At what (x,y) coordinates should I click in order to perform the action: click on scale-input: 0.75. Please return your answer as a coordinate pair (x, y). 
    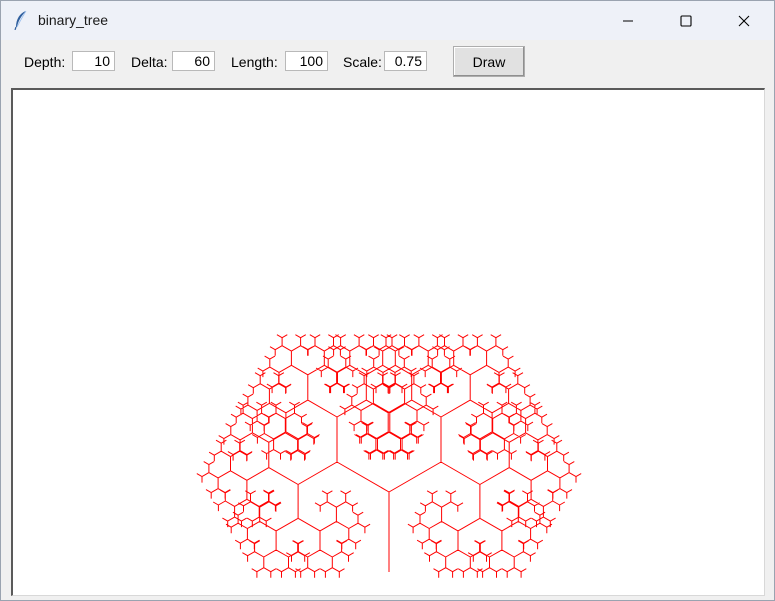
    Looking at the image, I should click on (405, 61).